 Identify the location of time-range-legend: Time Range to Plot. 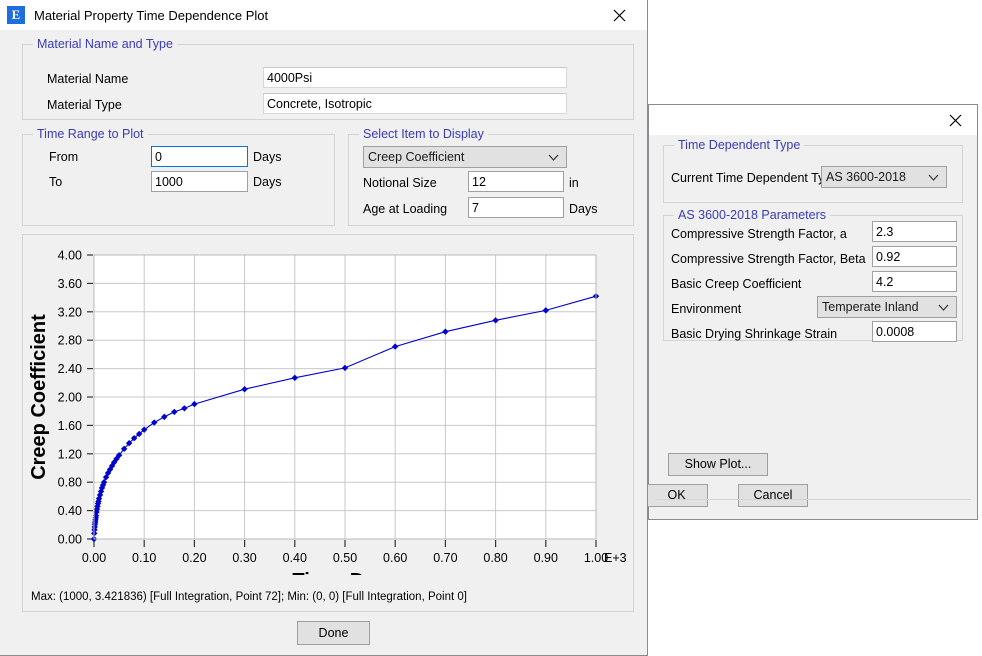
(90, 134).